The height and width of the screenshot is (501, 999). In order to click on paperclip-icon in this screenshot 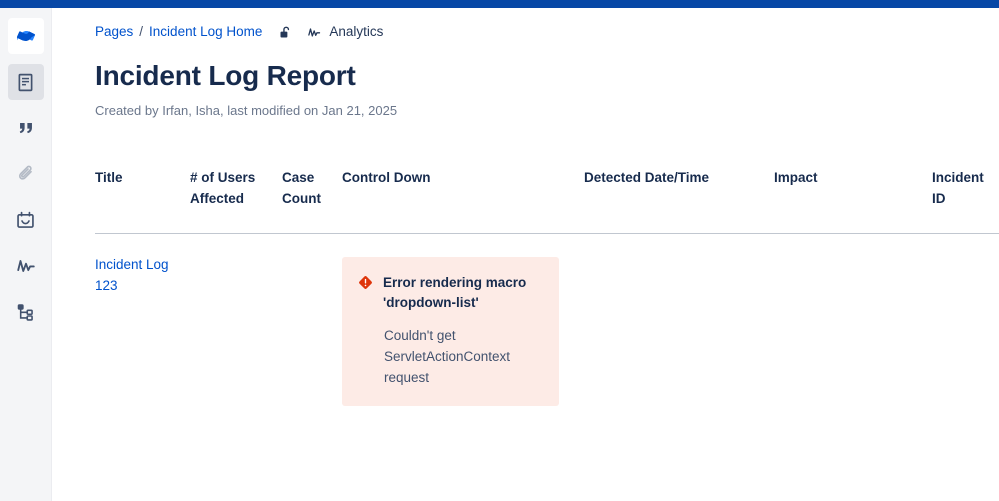, I will do `click(26, 174)`.